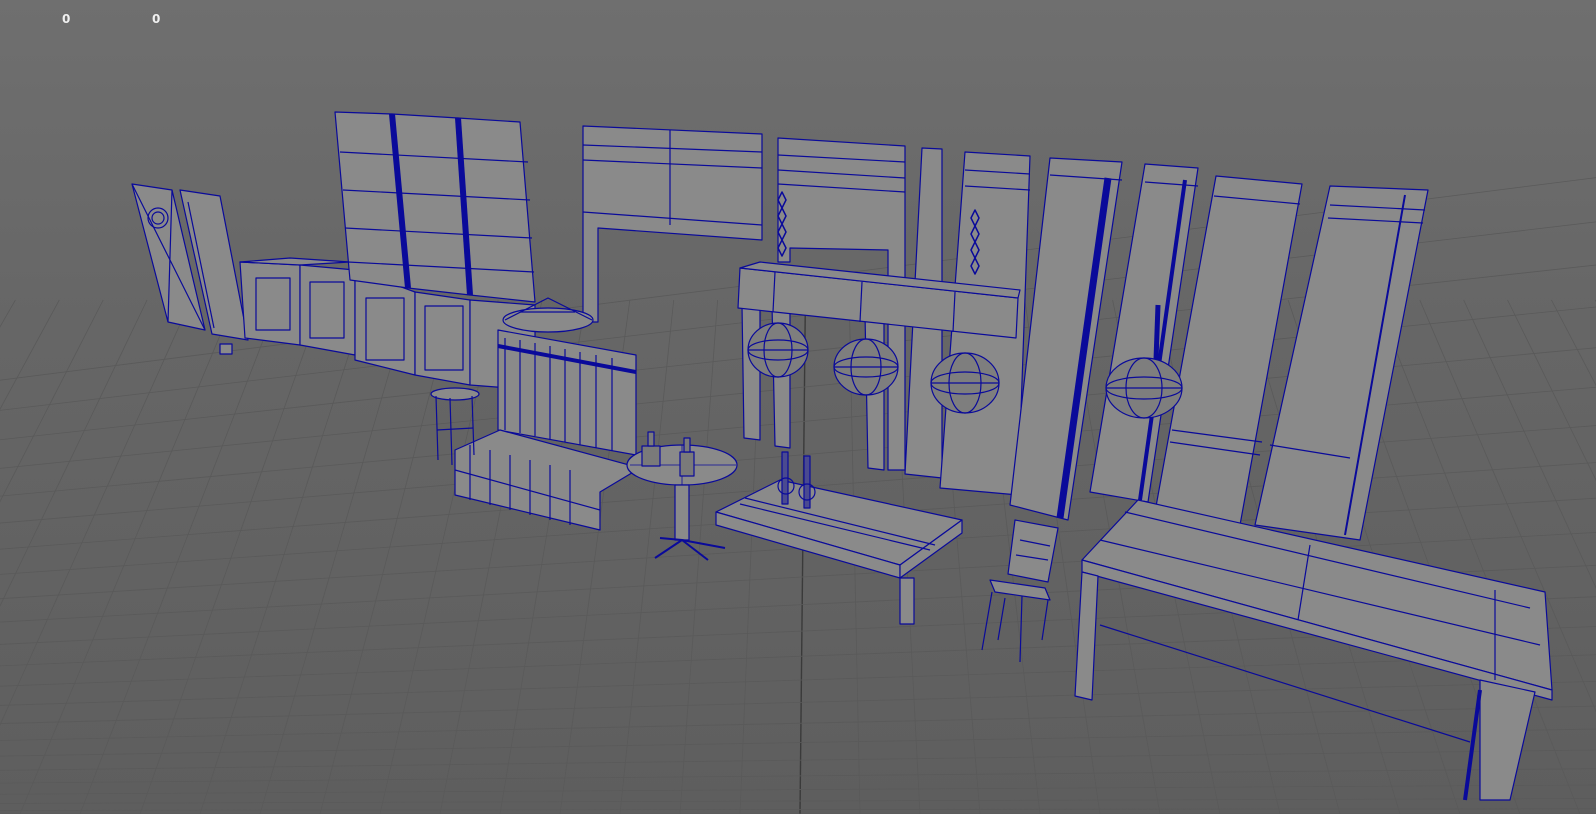  What do you see at coordinates (435, 207) in the screenshot?
I see `tall-bookshelf` at bounding box center [435, 207].